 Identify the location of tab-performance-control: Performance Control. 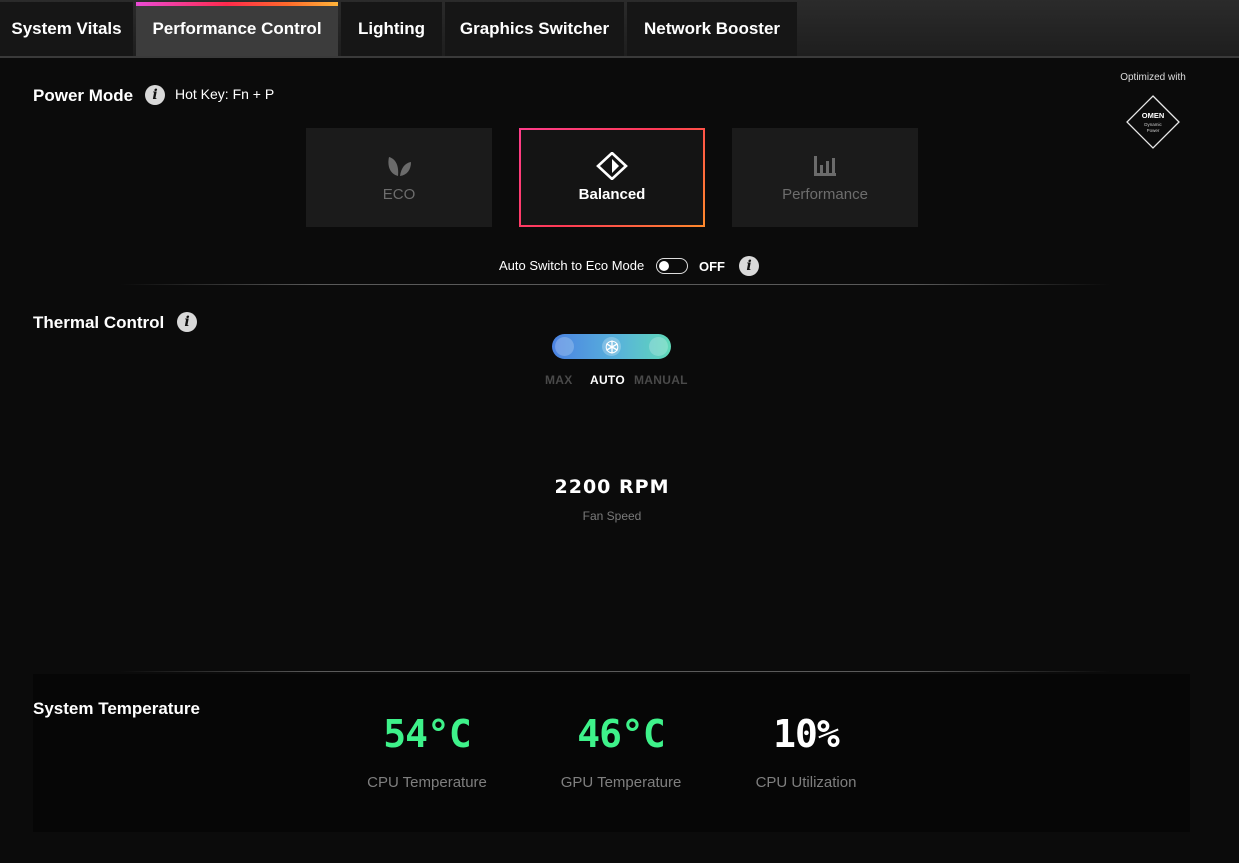
(237, 29).